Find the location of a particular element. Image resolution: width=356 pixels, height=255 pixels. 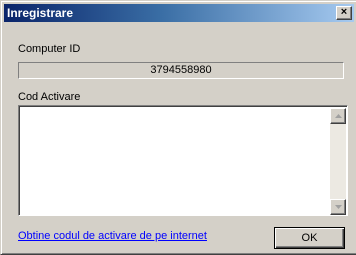

arrow-down-icon is located at coordinates (338, 207).